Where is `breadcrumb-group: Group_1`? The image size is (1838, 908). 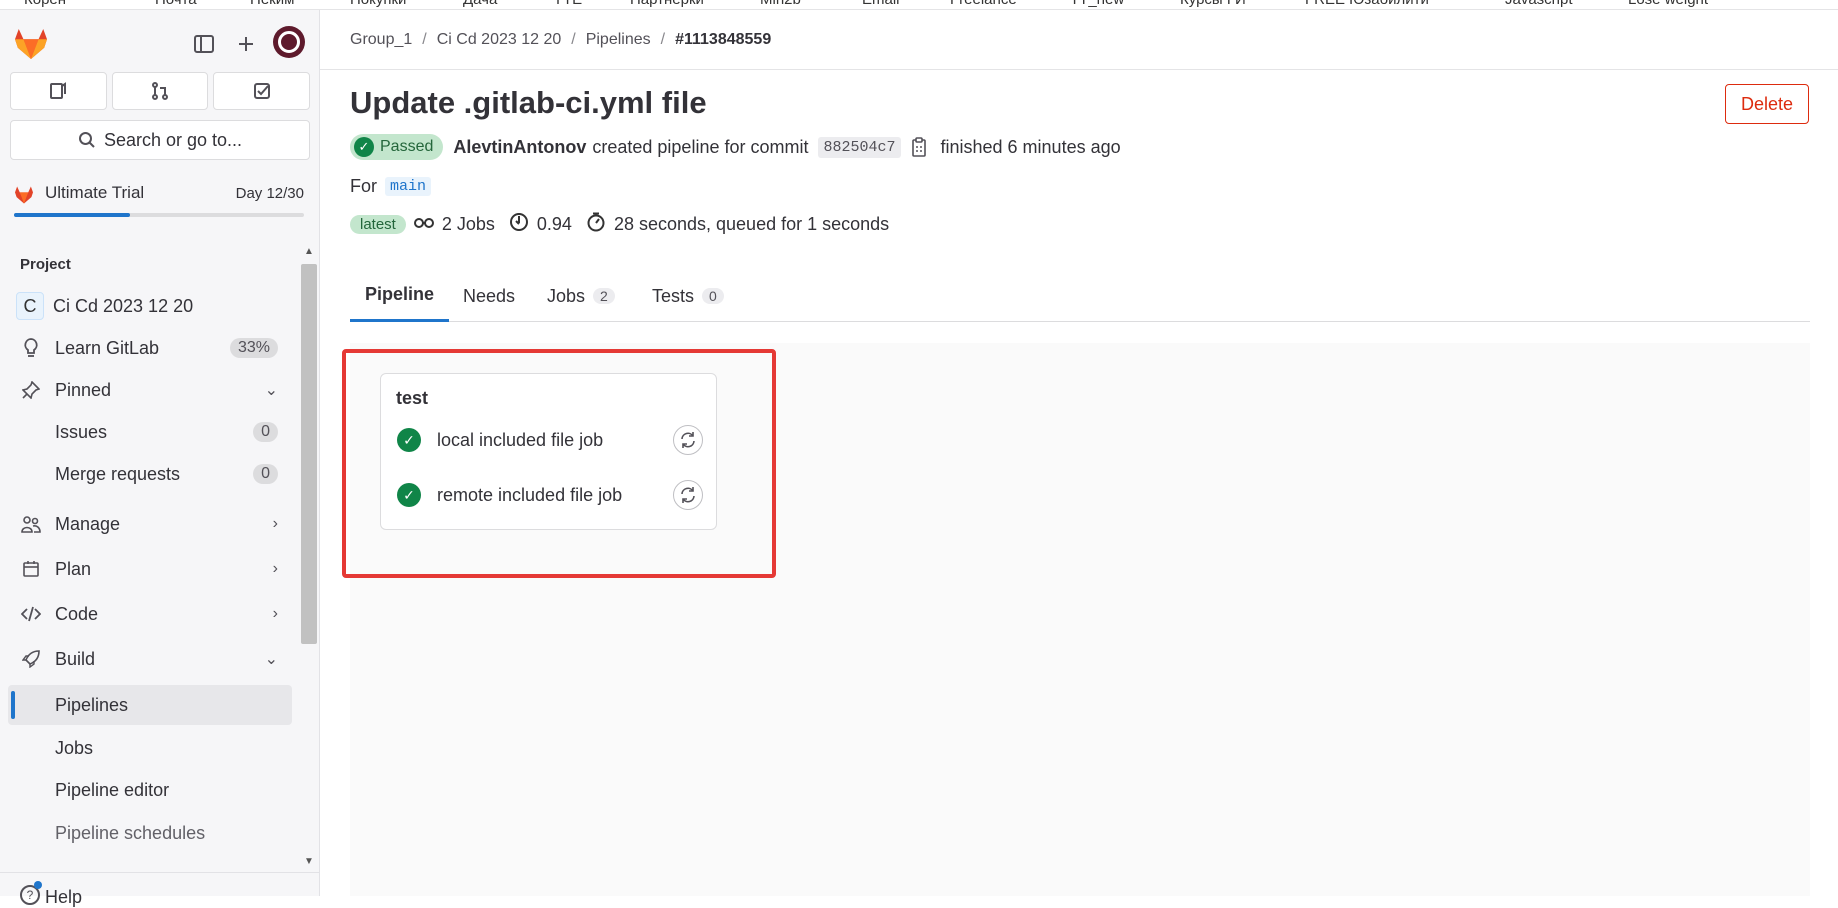 breadcrumb-group: Group_1 is located at coordinates (381, 40).